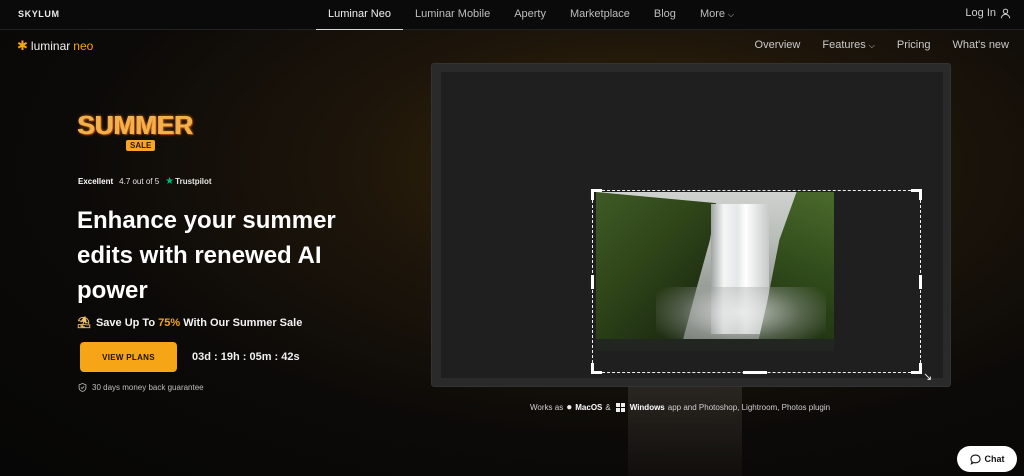  Describe the element at coordinates (241, 322) in the screenshot. I see `promo-suffix: With Our Summer Sale` at that location.